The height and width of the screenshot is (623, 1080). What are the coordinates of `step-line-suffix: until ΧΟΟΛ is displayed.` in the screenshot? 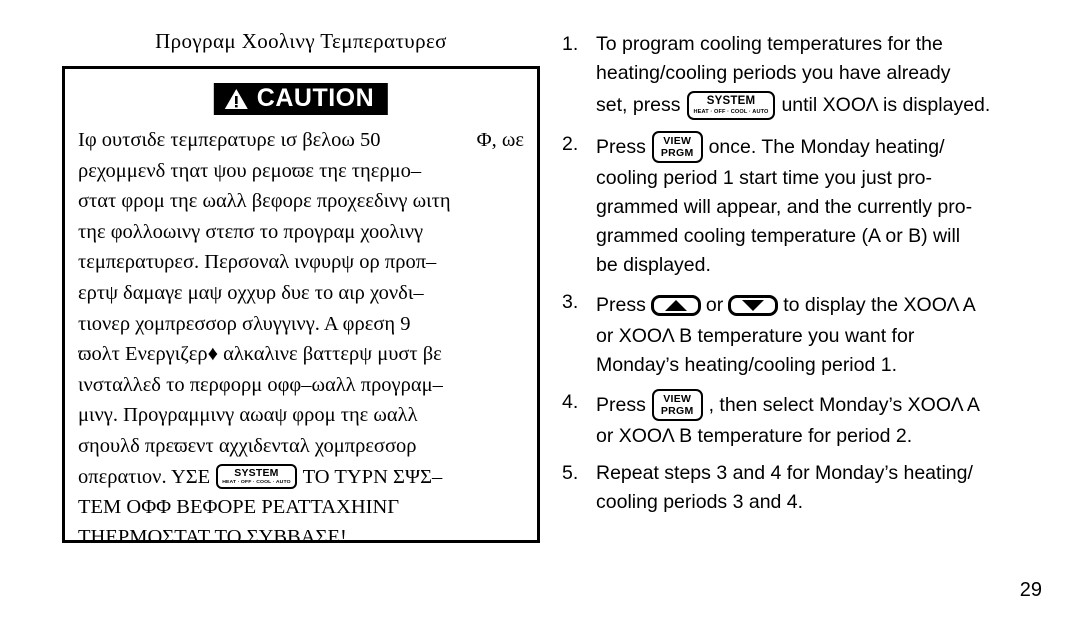 It's located at (886, 105).